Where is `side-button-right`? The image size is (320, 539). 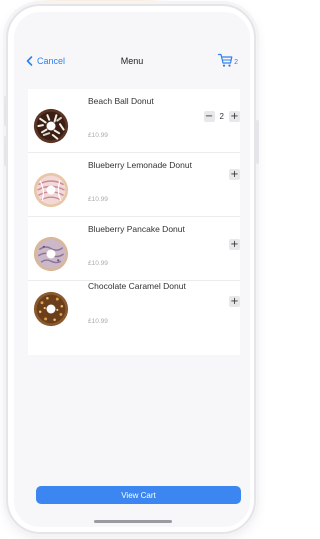 side-button-right is located at coordinates (257, 142).